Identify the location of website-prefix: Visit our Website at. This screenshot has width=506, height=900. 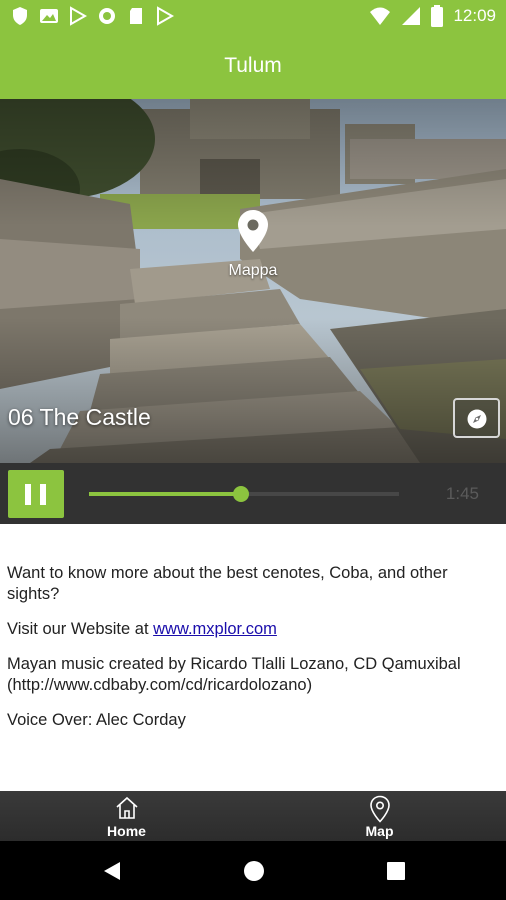
(80, 629).